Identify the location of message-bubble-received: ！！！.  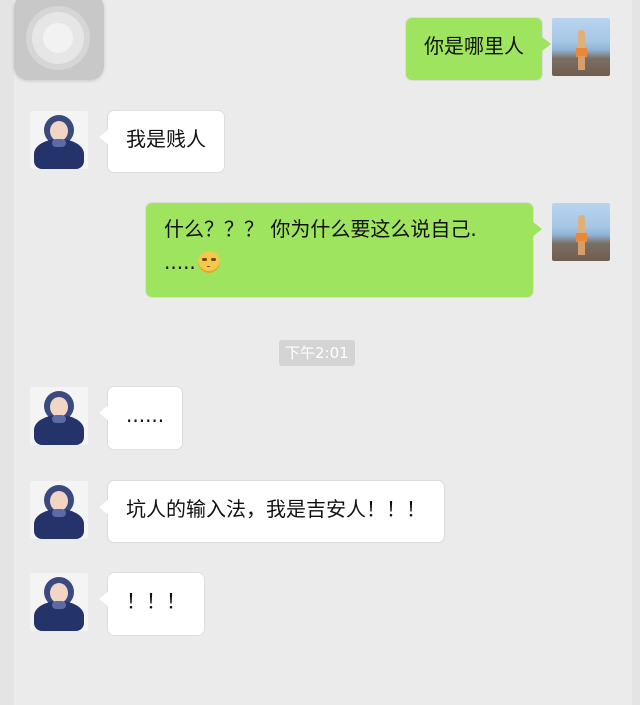
(151, 604).